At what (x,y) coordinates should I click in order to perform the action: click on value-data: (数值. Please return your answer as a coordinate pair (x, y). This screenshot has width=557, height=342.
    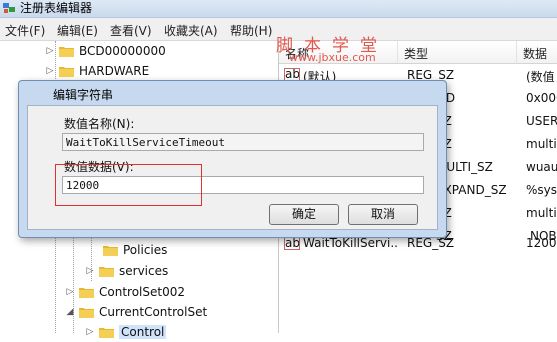
    Looking at the image, I should click on (540, 77).